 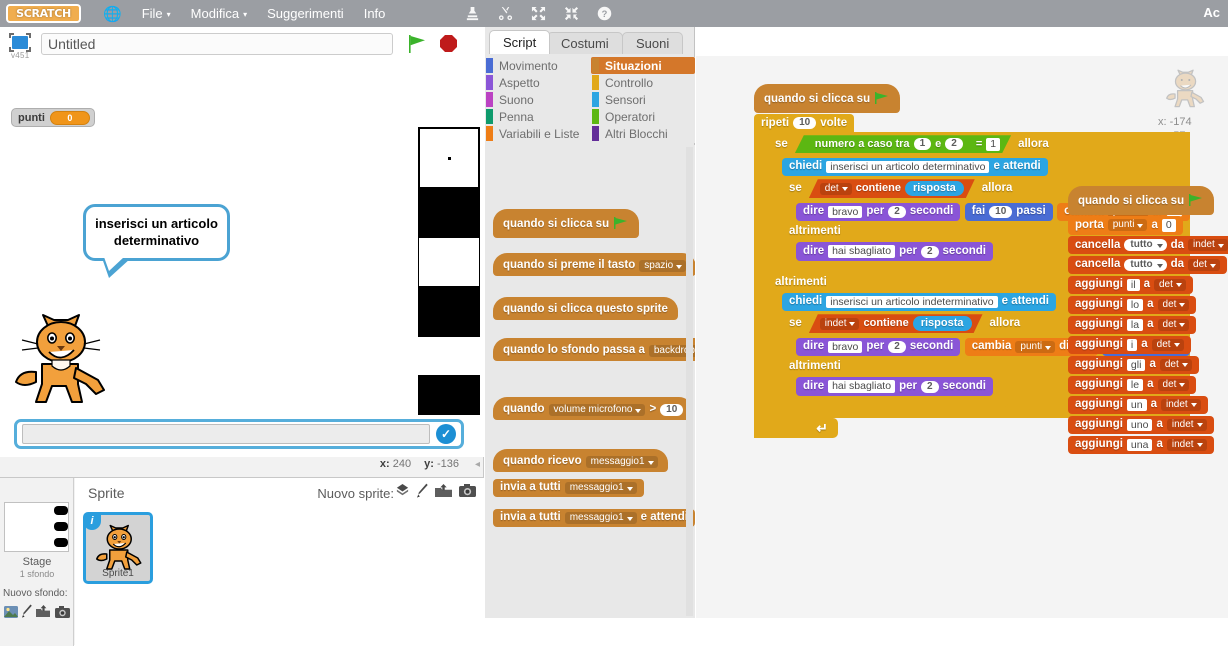 I want to click on ask-question-input: inserisci un articolo determinativo, so click(x=908, y=167).